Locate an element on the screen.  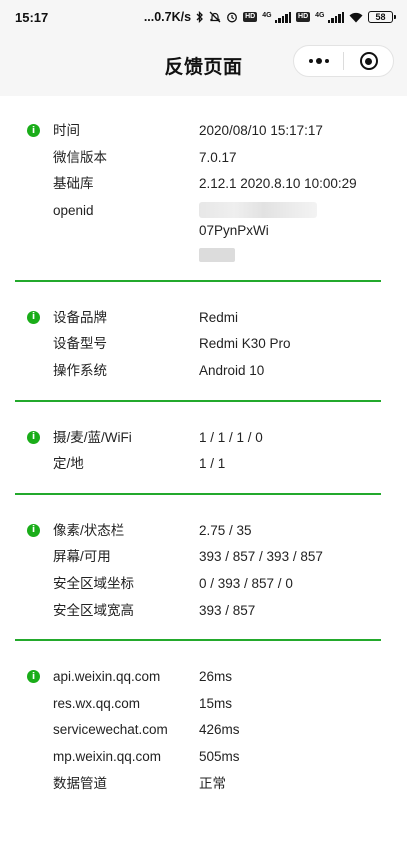
row-value: 2.75 / 35 is located at coordinates (225, 530).